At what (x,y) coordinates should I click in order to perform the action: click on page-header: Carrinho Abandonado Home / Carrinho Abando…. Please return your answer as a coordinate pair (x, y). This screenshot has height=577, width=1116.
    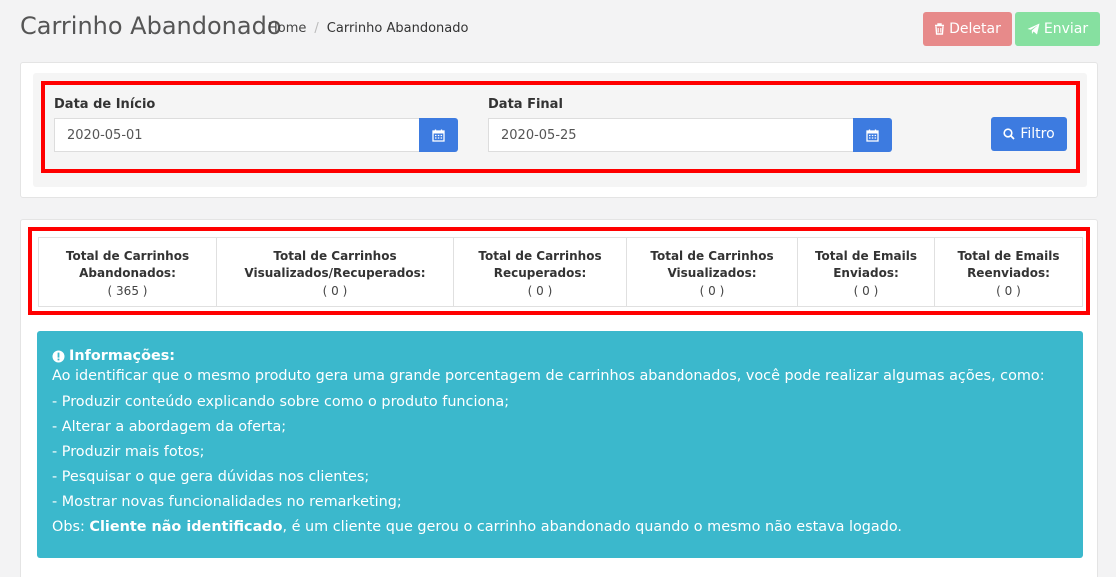
    Looking at the image, I should click on (560, 28).